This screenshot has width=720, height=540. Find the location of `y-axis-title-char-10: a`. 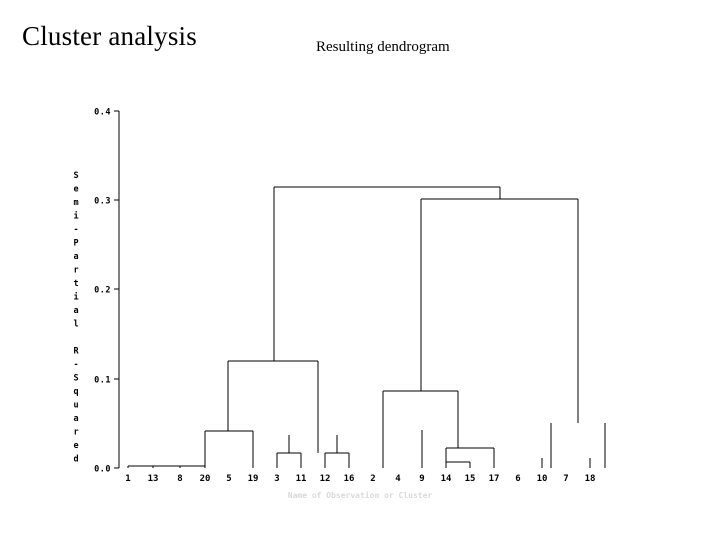

y-axis-title-char-10: a is located at coordinates (75, 311).